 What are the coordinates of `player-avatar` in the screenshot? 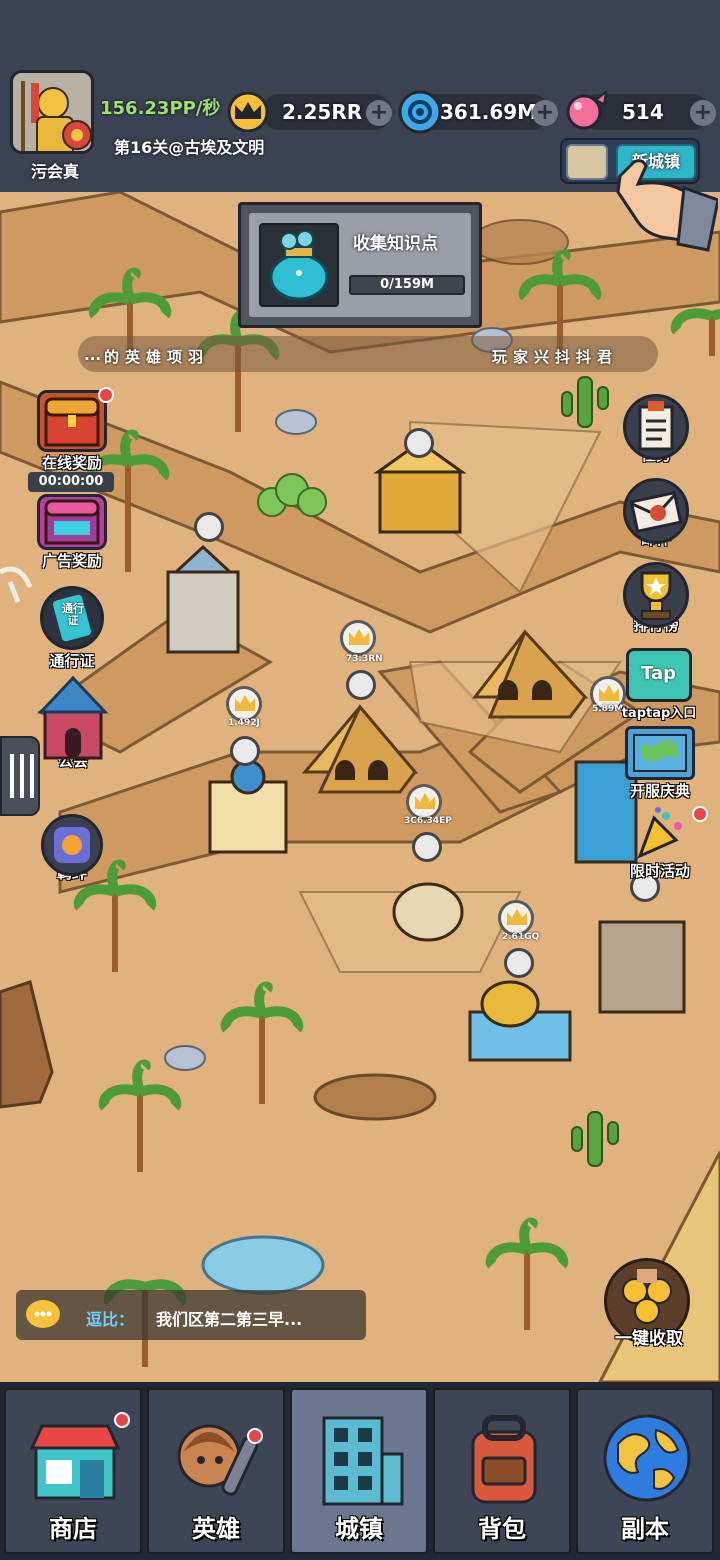 It's located at (52, 112).